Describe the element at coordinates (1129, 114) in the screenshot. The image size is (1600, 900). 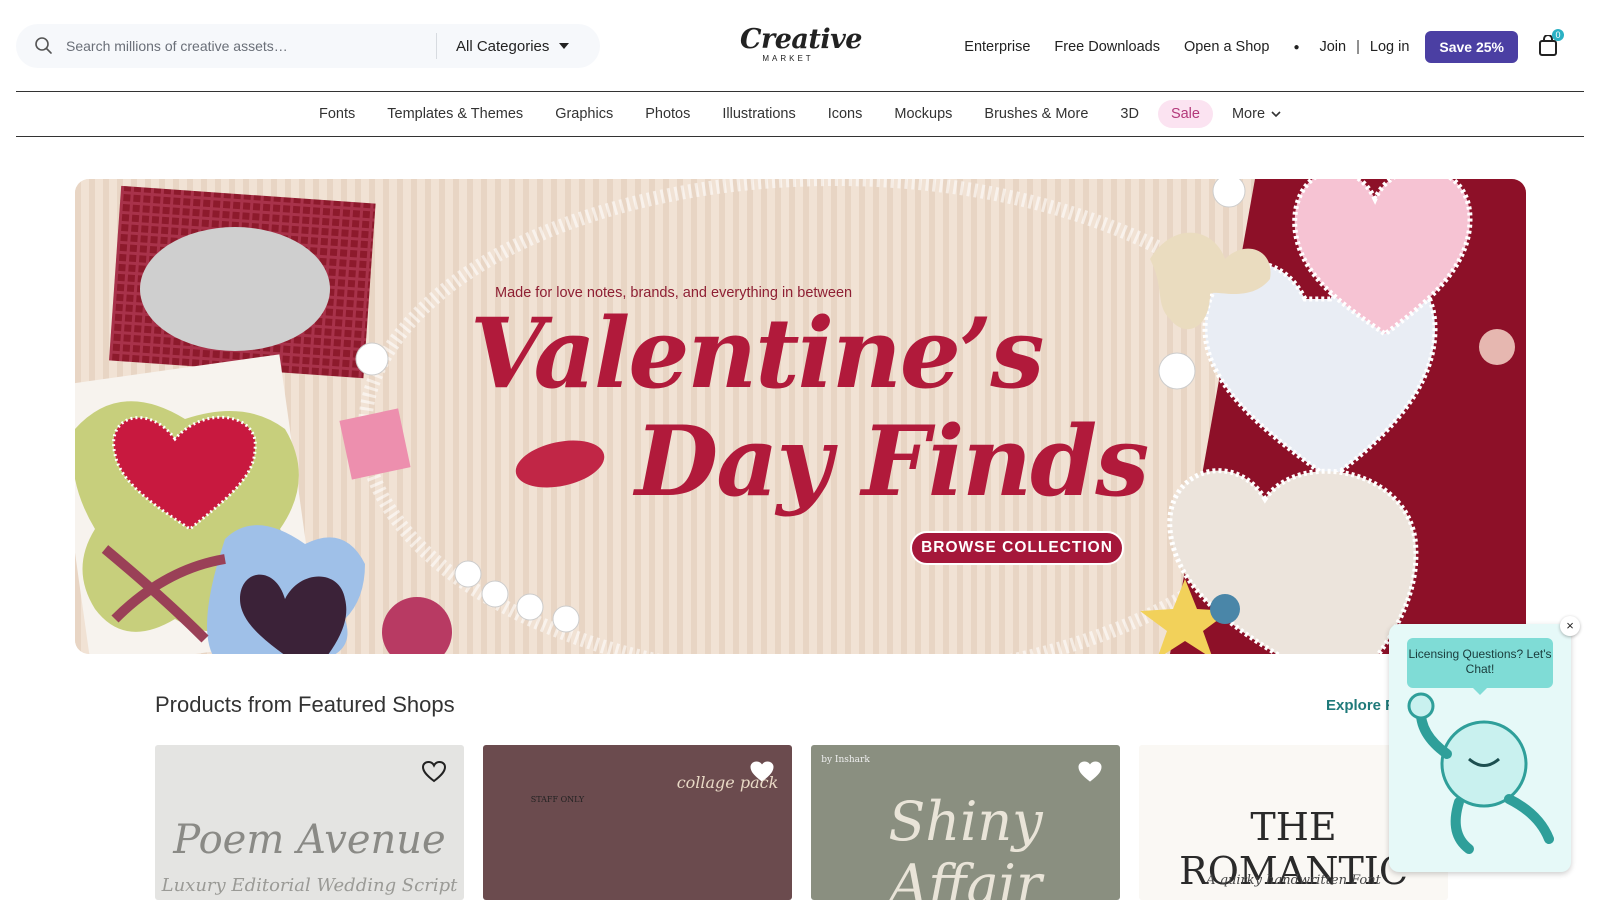
I see `nav-3d: 3D` at that location.